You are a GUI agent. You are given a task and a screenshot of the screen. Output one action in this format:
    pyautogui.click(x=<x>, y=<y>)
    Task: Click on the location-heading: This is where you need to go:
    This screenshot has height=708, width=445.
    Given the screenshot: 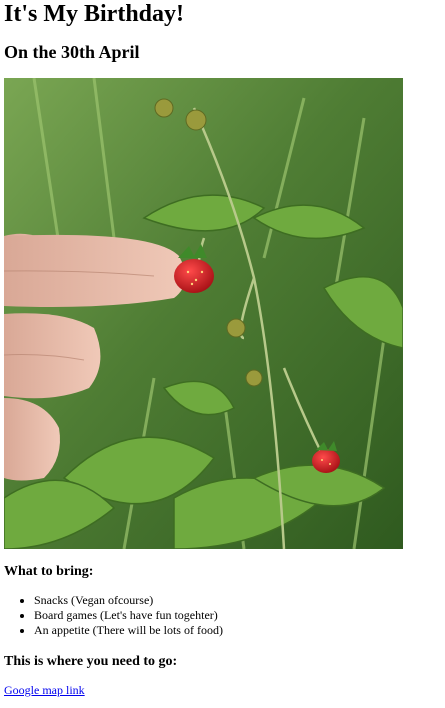 What is the action you would take?
    pyautogui.click(x=91, y=661)
    